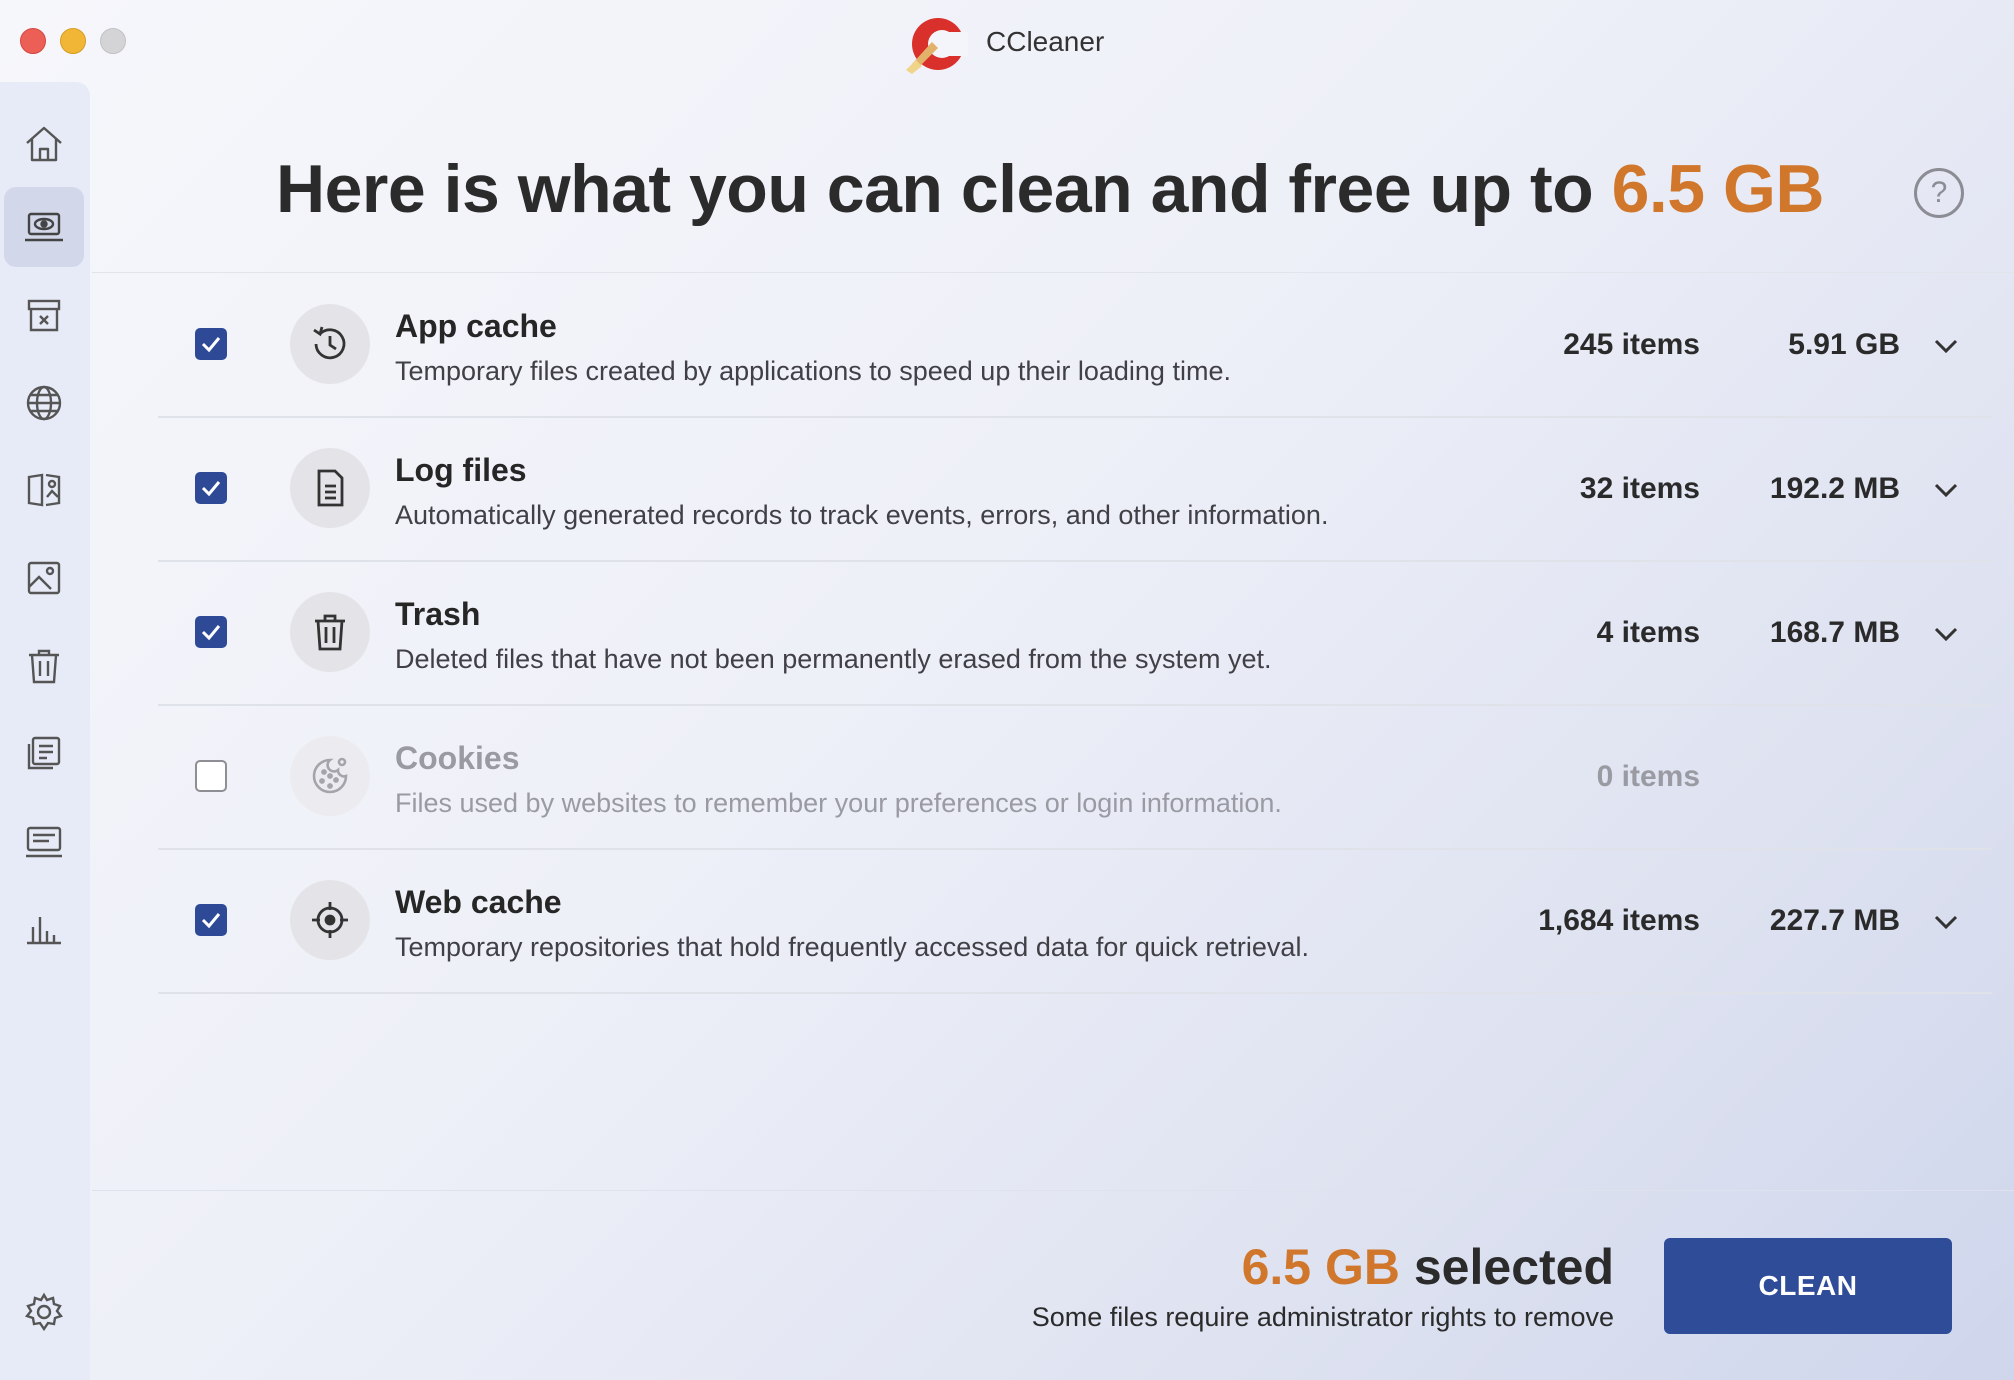 This screenshot has height=1380, width=2014. What do you see at coordinates (457, 758) in the screenshot?
I see `cookies-title: Cookies` at bounding box center [457, 758].